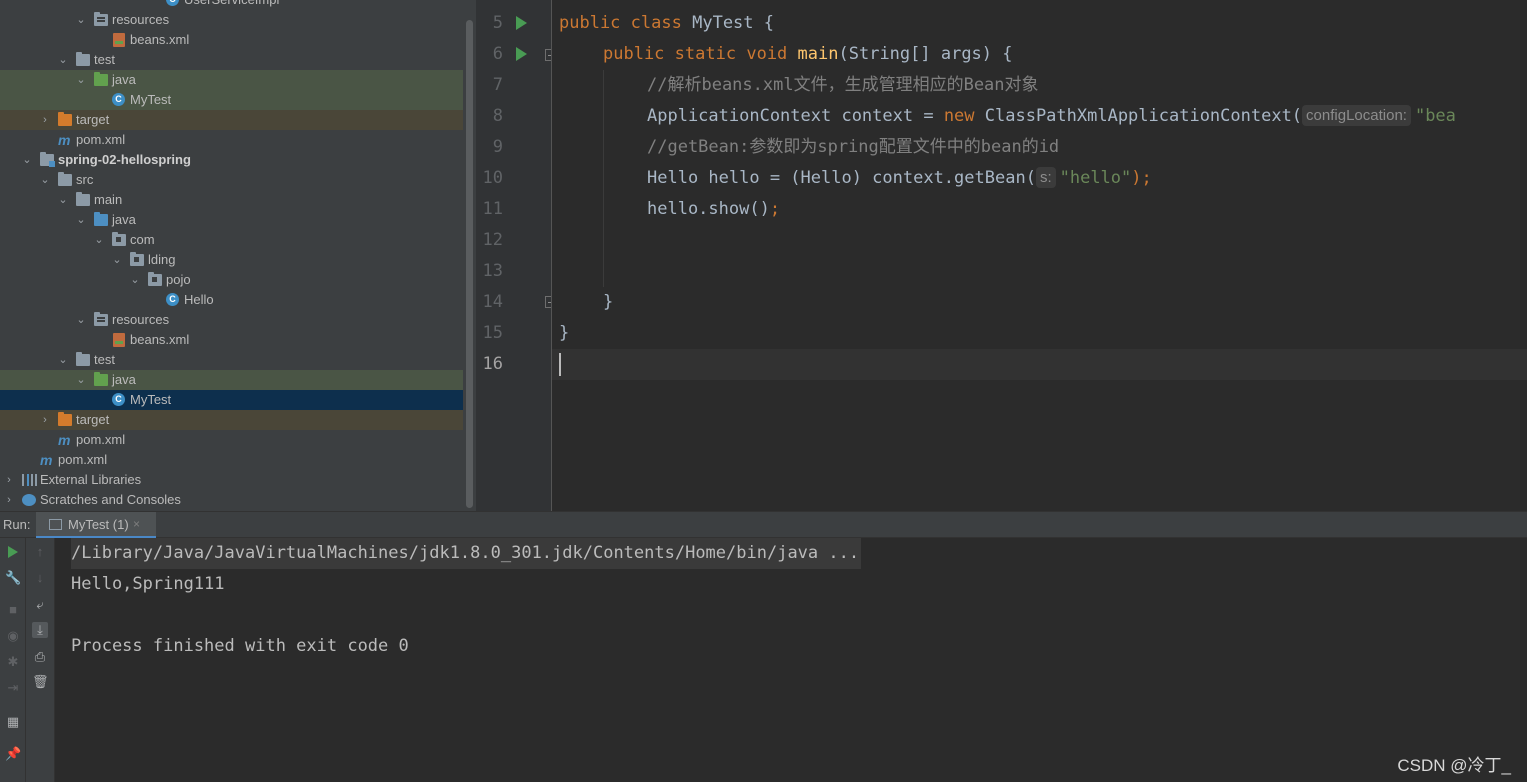 The height and width of the screenshot is (782, 1527). What do you see at coordinates (231, 240) in the screenshot?
I see `tree-item-com: ⌄ com` at bounding box center [231, 240].